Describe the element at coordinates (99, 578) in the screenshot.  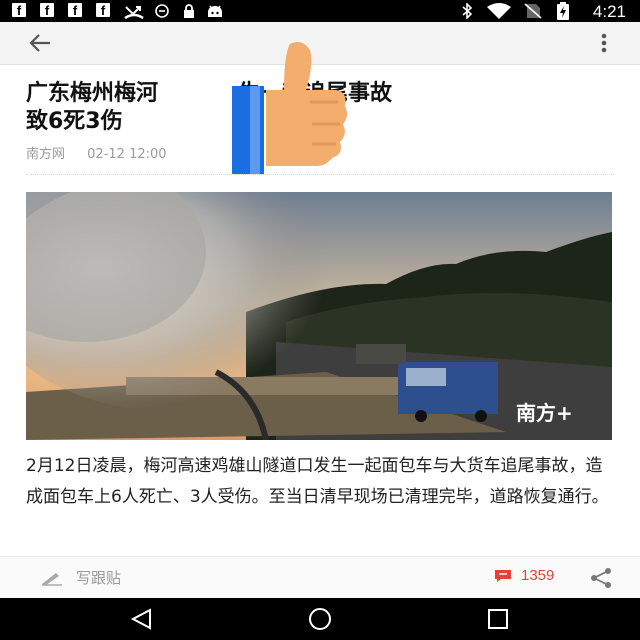
I see `reply-placeholder: 写跟贴` at that location.